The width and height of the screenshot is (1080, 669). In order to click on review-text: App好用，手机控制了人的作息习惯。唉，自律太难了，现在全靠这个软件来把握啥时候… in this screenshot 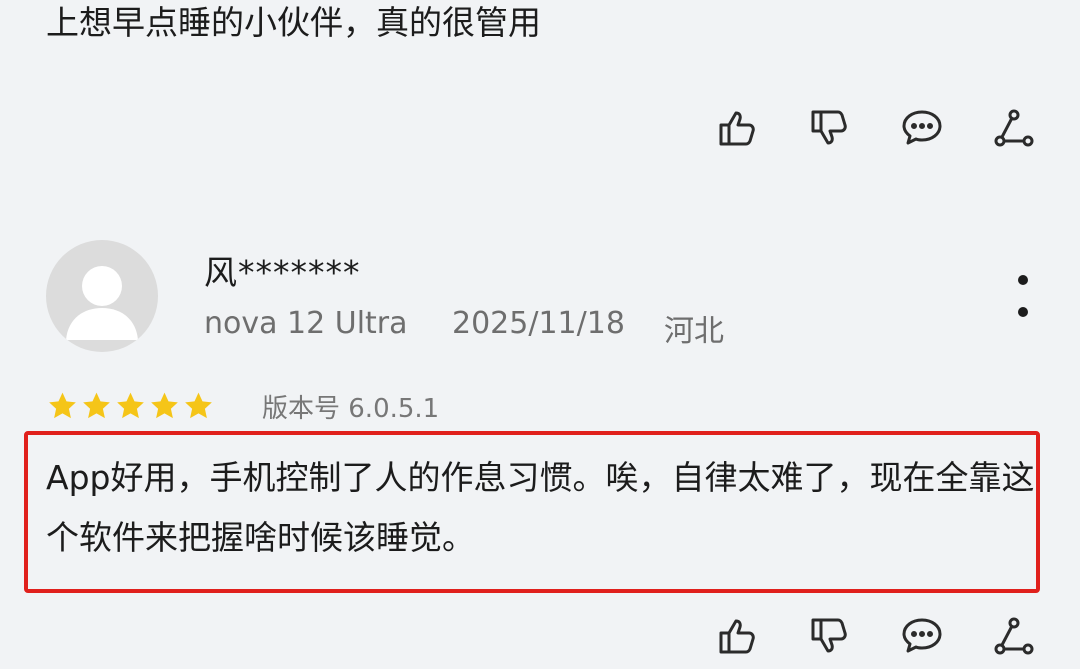, I will do `click(540, 507)`.